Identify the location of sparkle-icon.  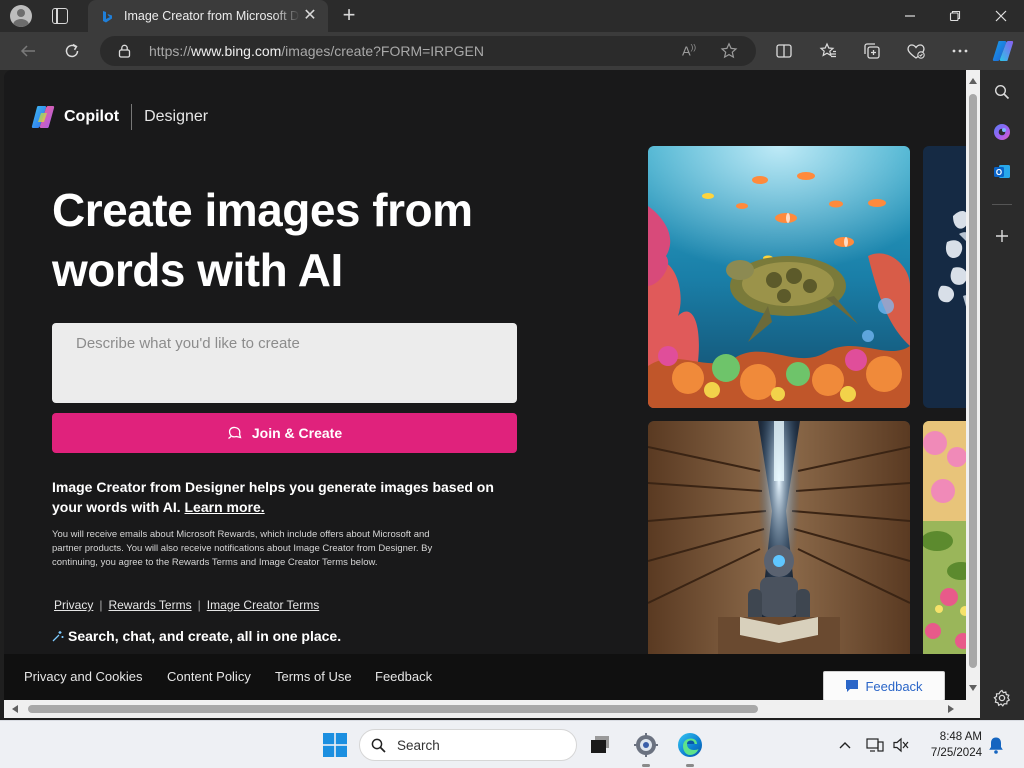
(58, 636).